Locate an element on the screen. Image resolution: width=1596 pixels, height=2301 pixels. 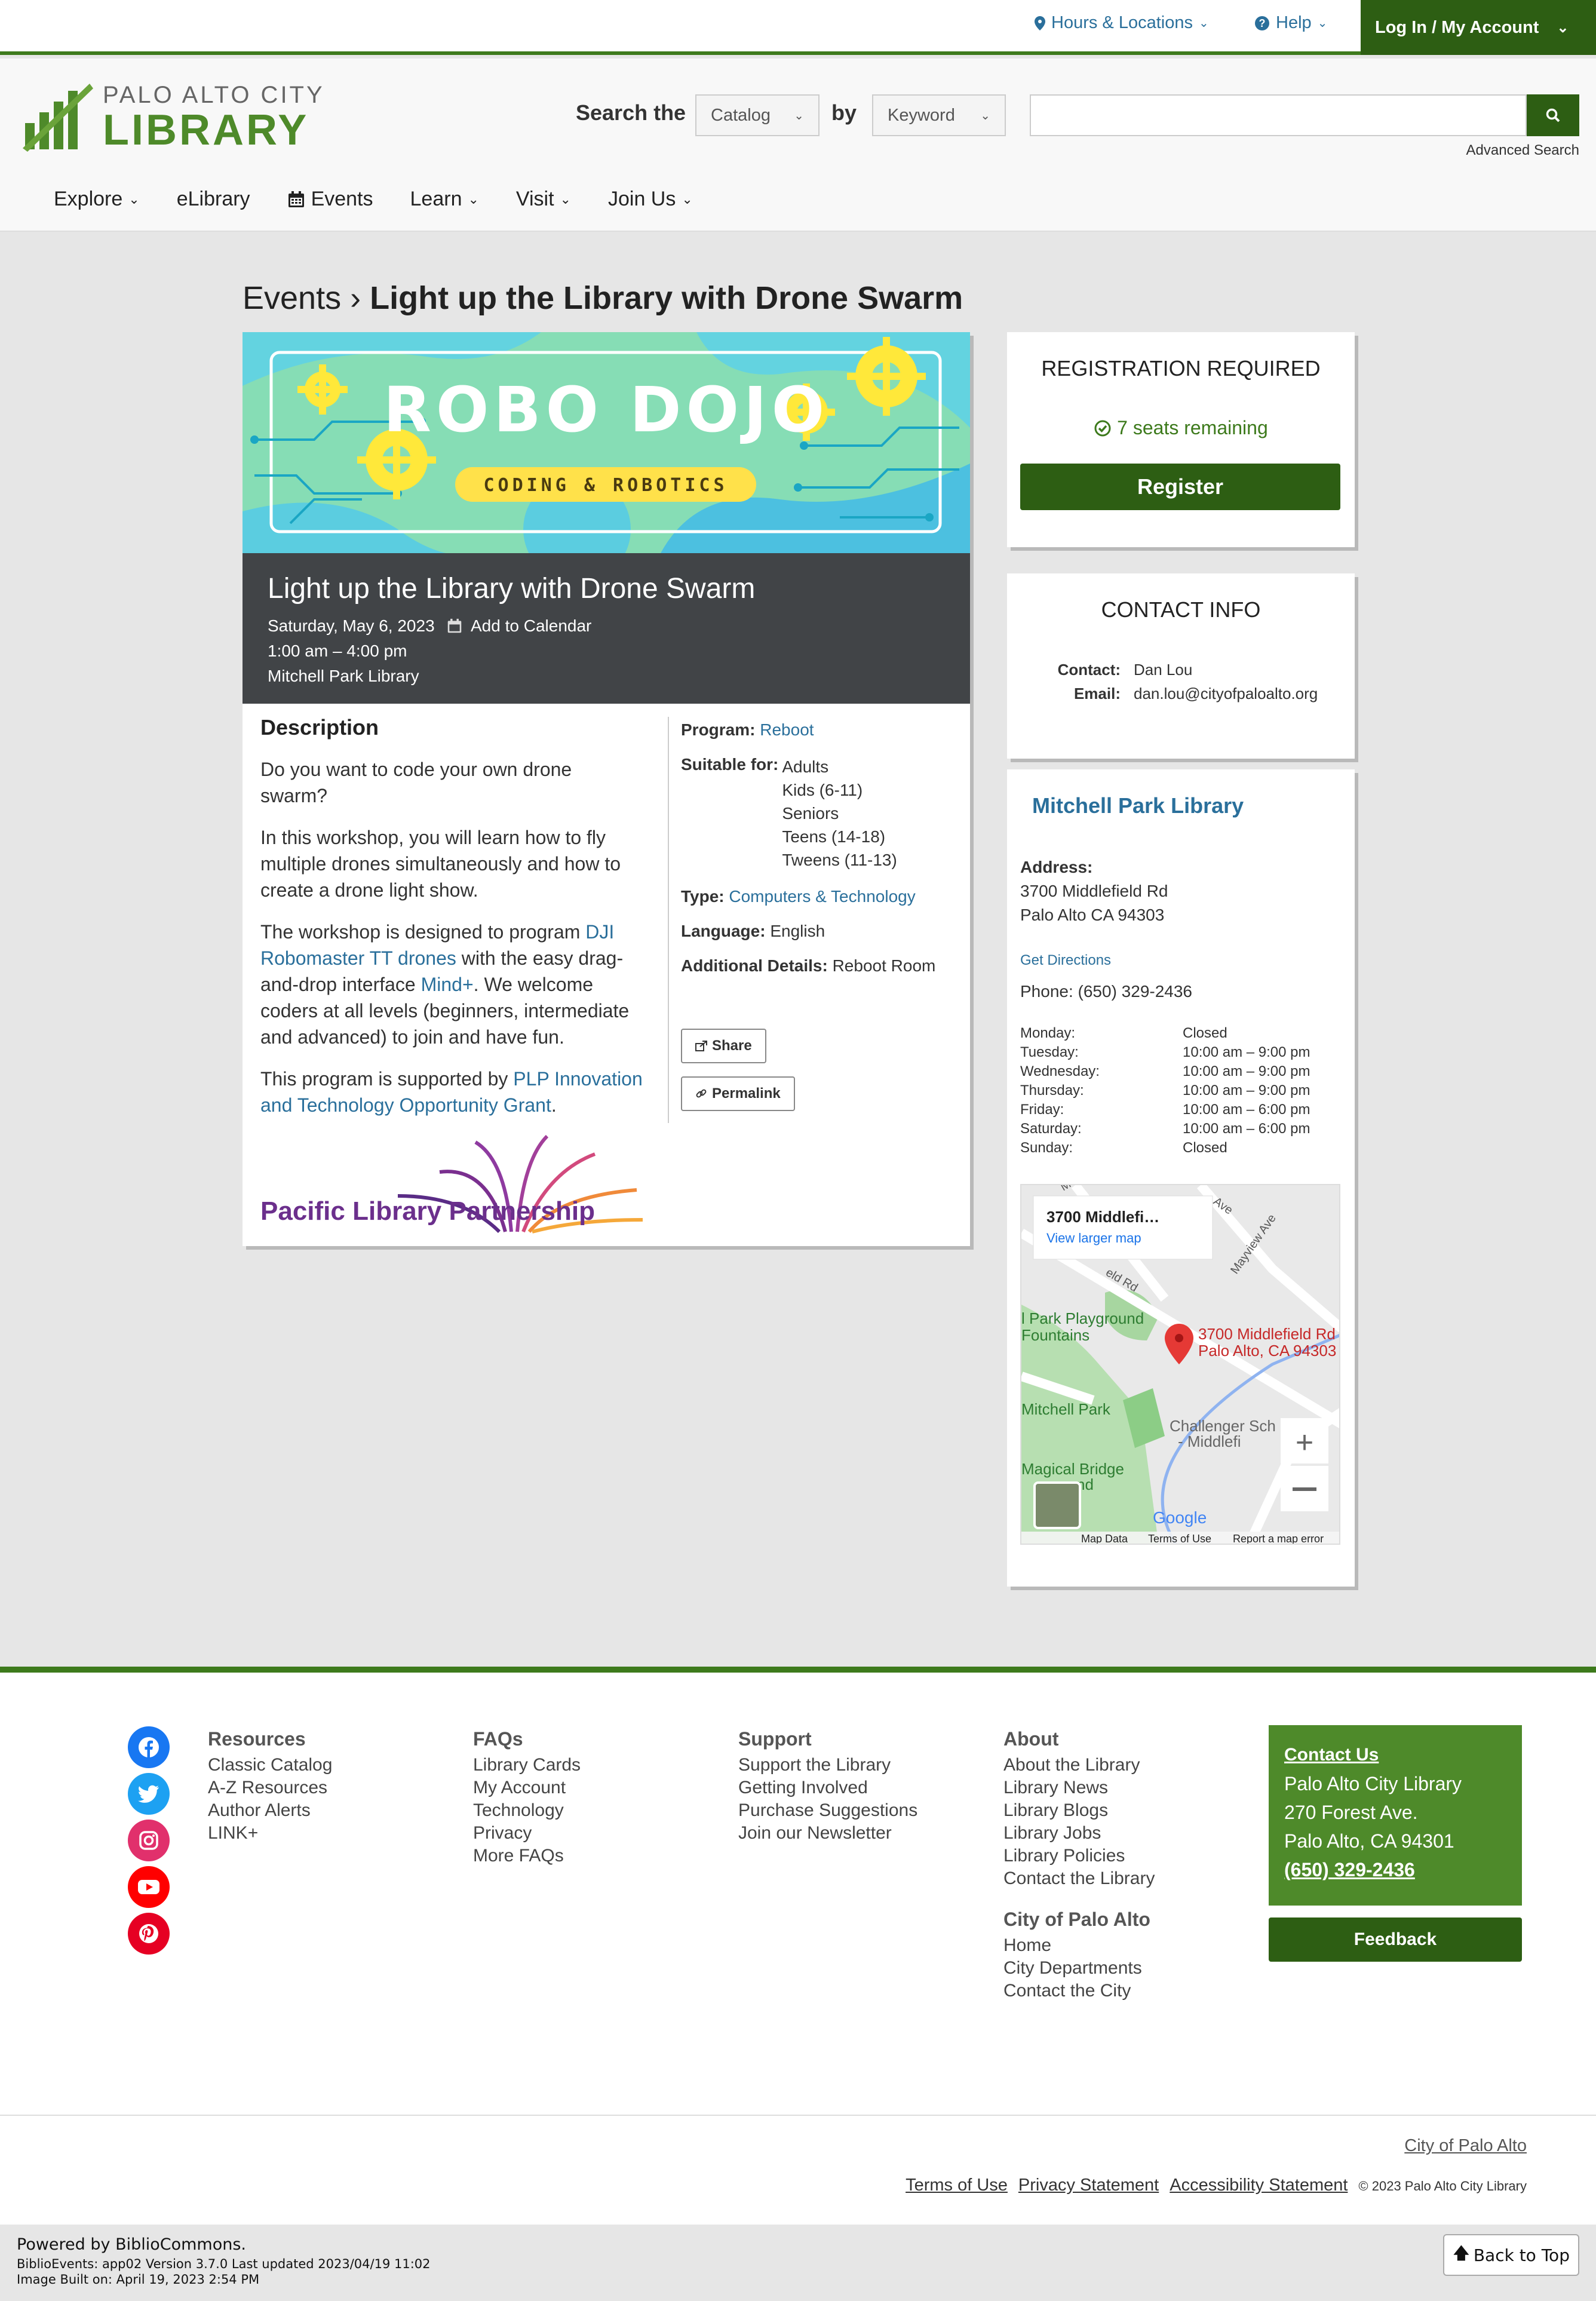
banner-subtitle: CODING & ROBOTICS is located at coordinates (605, 485).